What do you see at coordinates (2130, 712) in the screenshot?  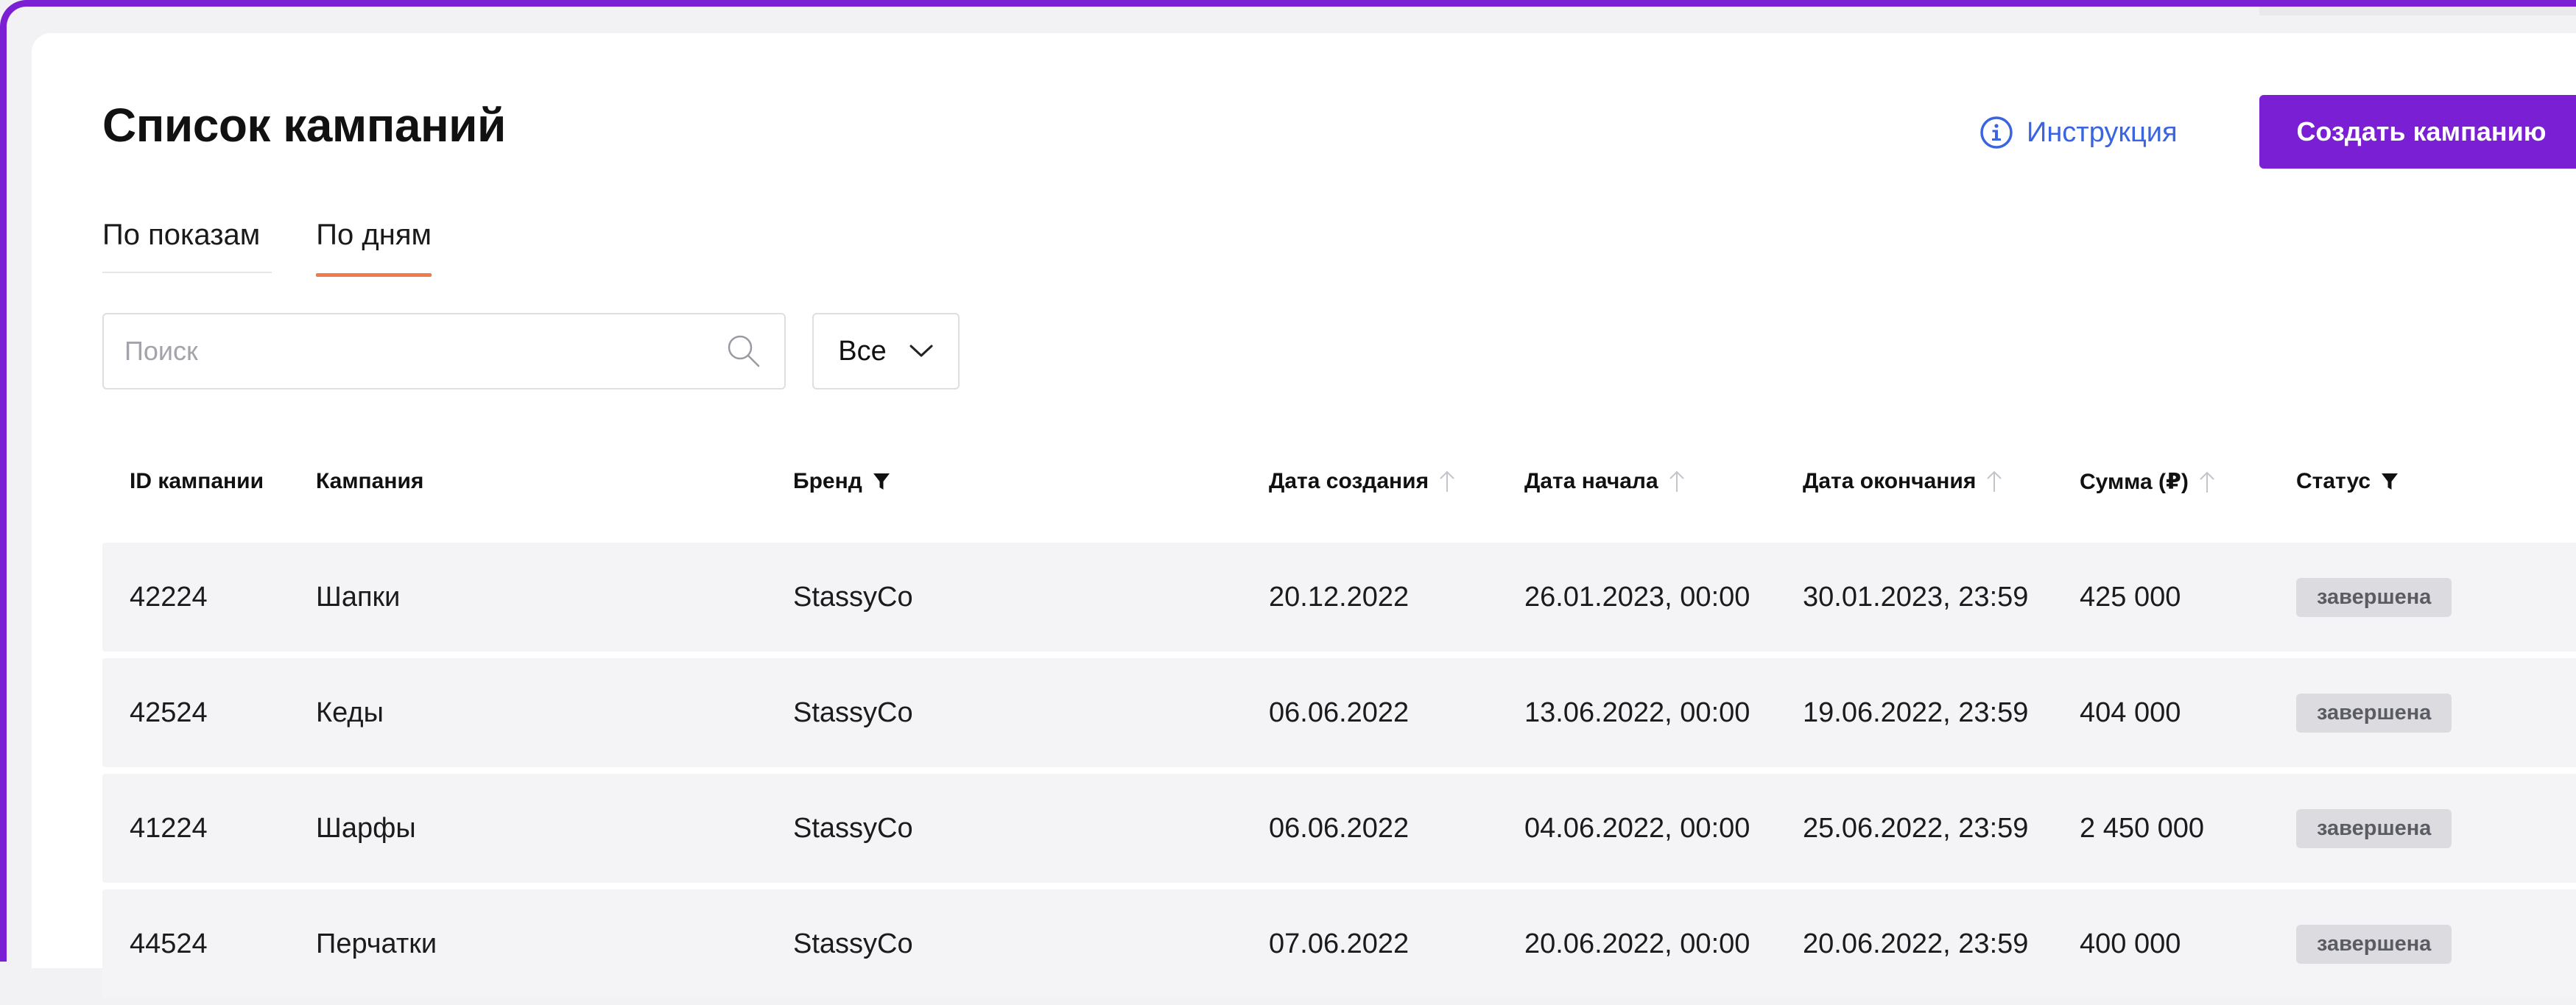 I see `cell-amount: 404 000` at bounding box center [2130, 712].